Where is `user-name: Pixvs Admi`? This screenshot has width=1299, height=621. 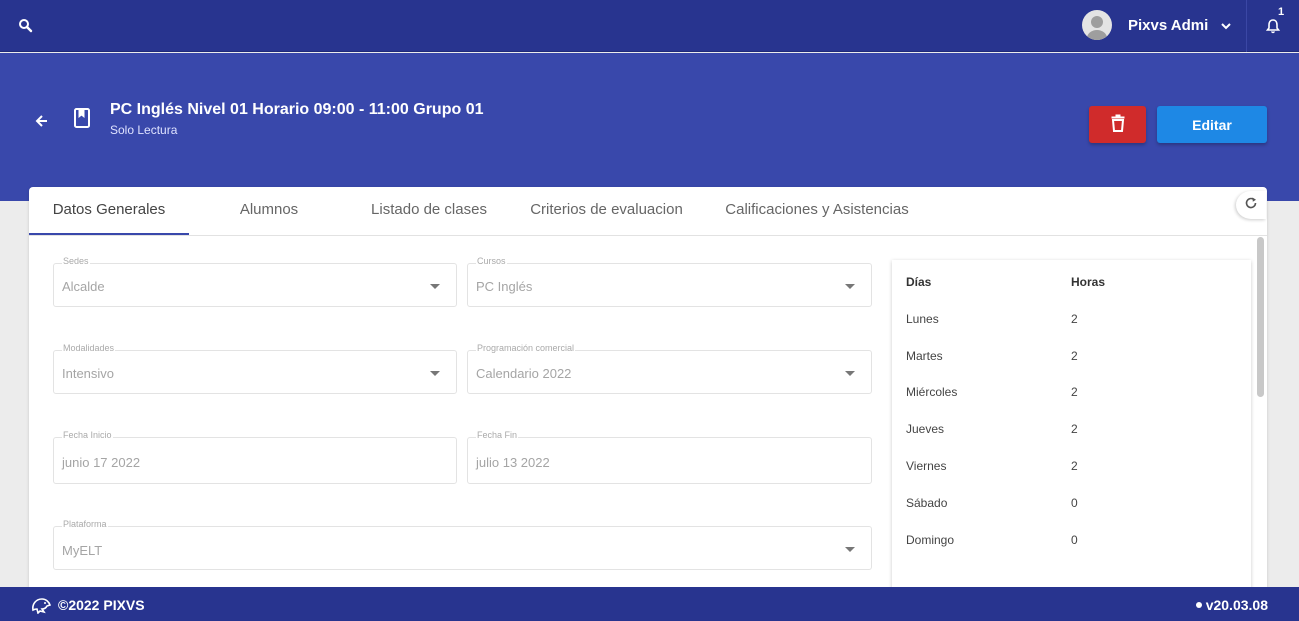
user-name: Pixvs Admi is located at coordinates (1168, 25).